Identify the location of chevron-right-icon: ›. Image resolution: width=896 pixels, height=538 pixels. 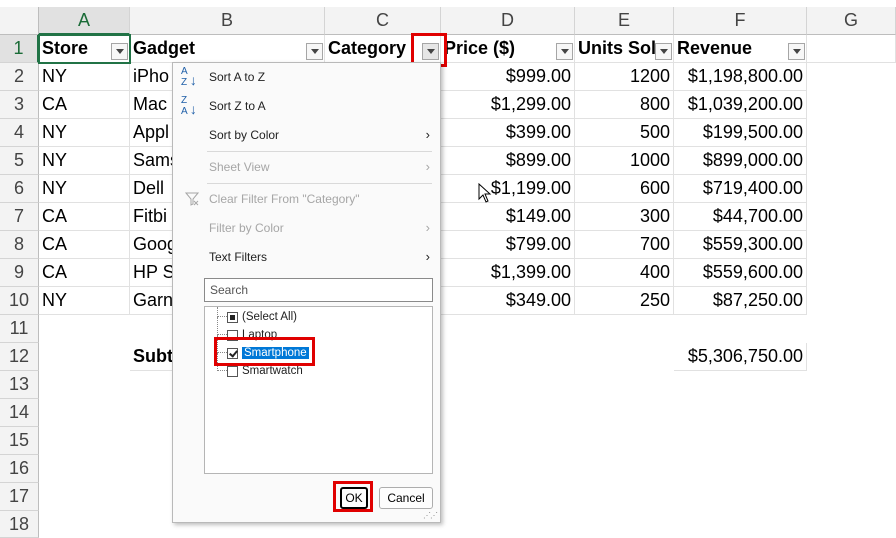
(427, 256).